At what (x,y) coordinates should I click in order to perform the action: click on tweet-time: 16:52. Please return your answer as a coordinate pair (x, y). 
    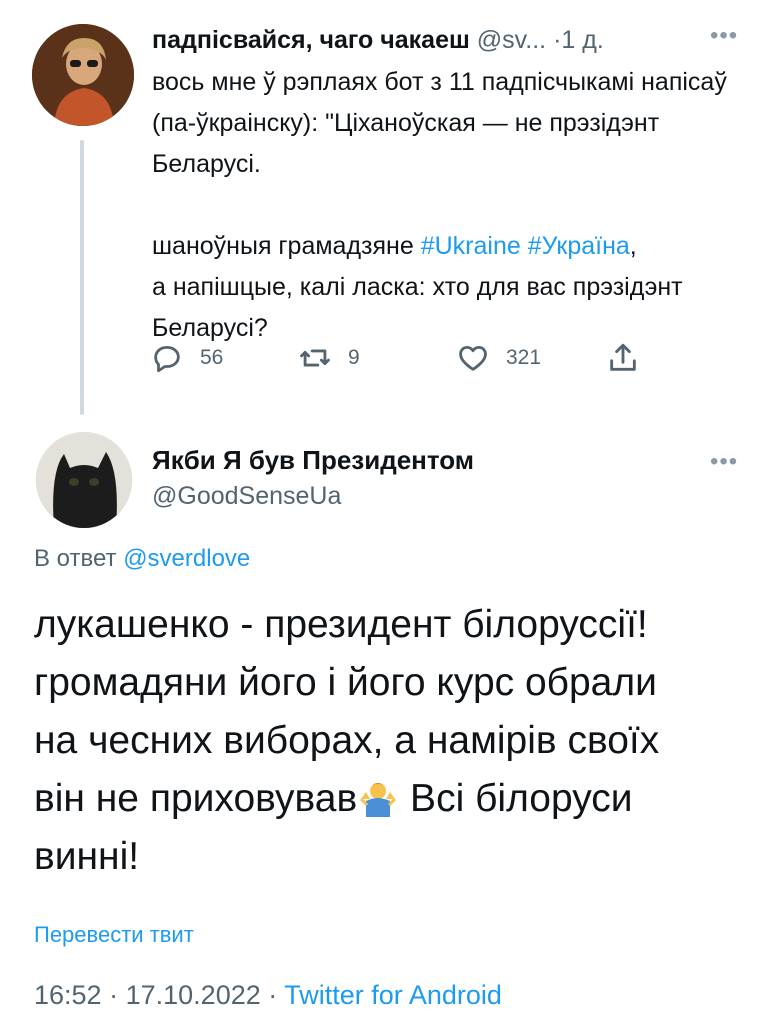
    Looking at the image, I should click on (68, 995).